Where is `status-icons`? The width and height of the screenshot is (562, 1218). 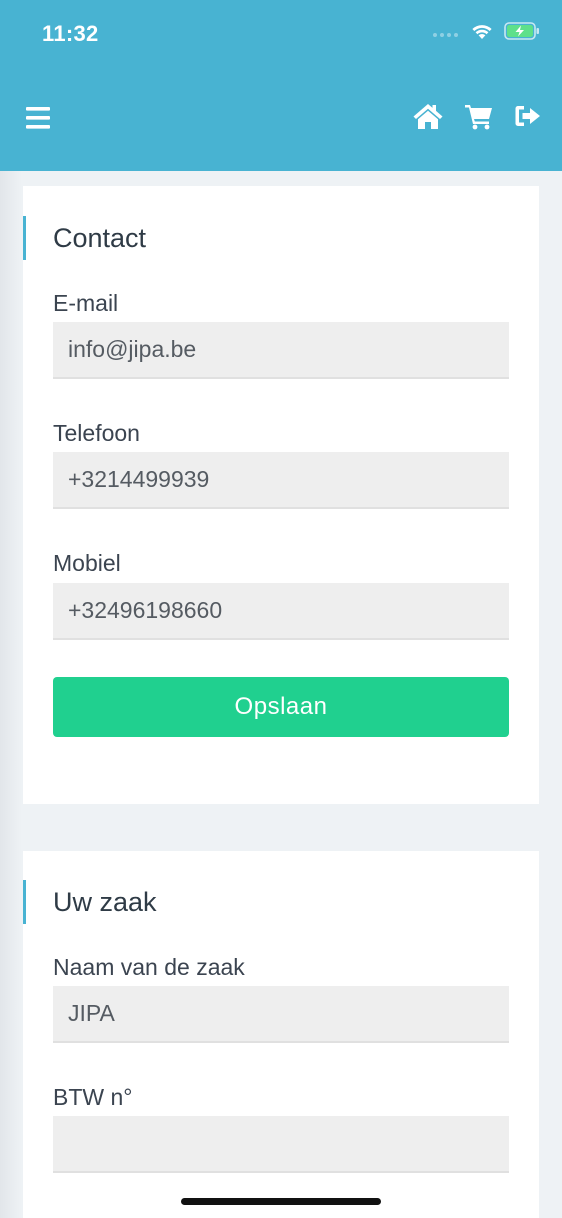 status-icons is located at coordinates (486, 33).